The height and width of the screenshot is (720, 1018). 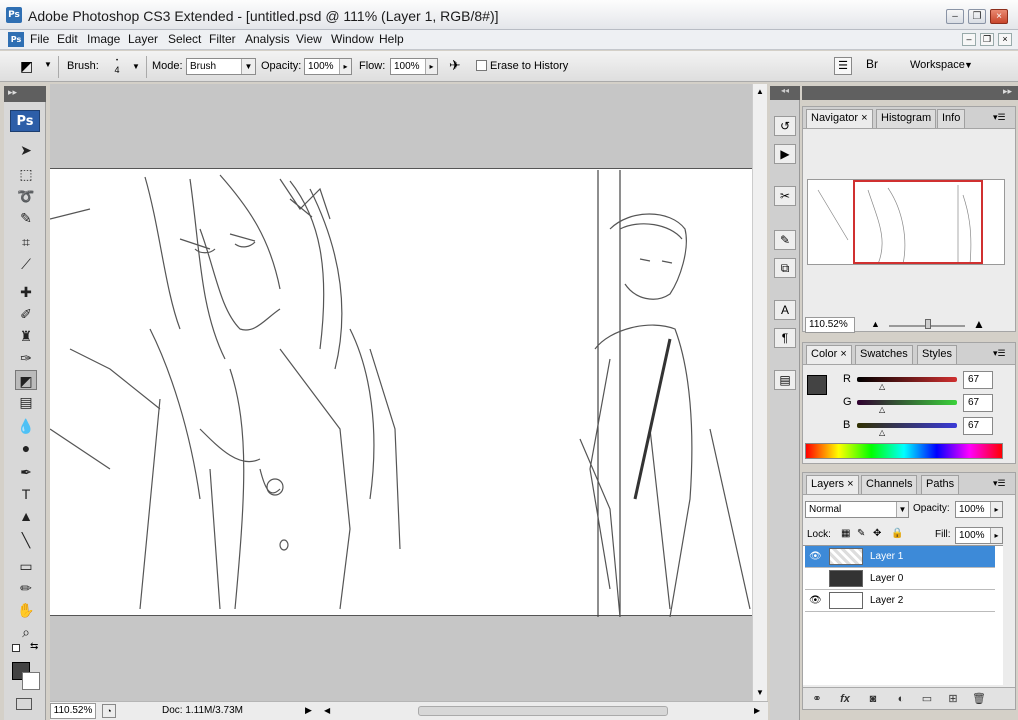 I want to click on slice-tool-icon: ⟋, so click(x=26, y=264).